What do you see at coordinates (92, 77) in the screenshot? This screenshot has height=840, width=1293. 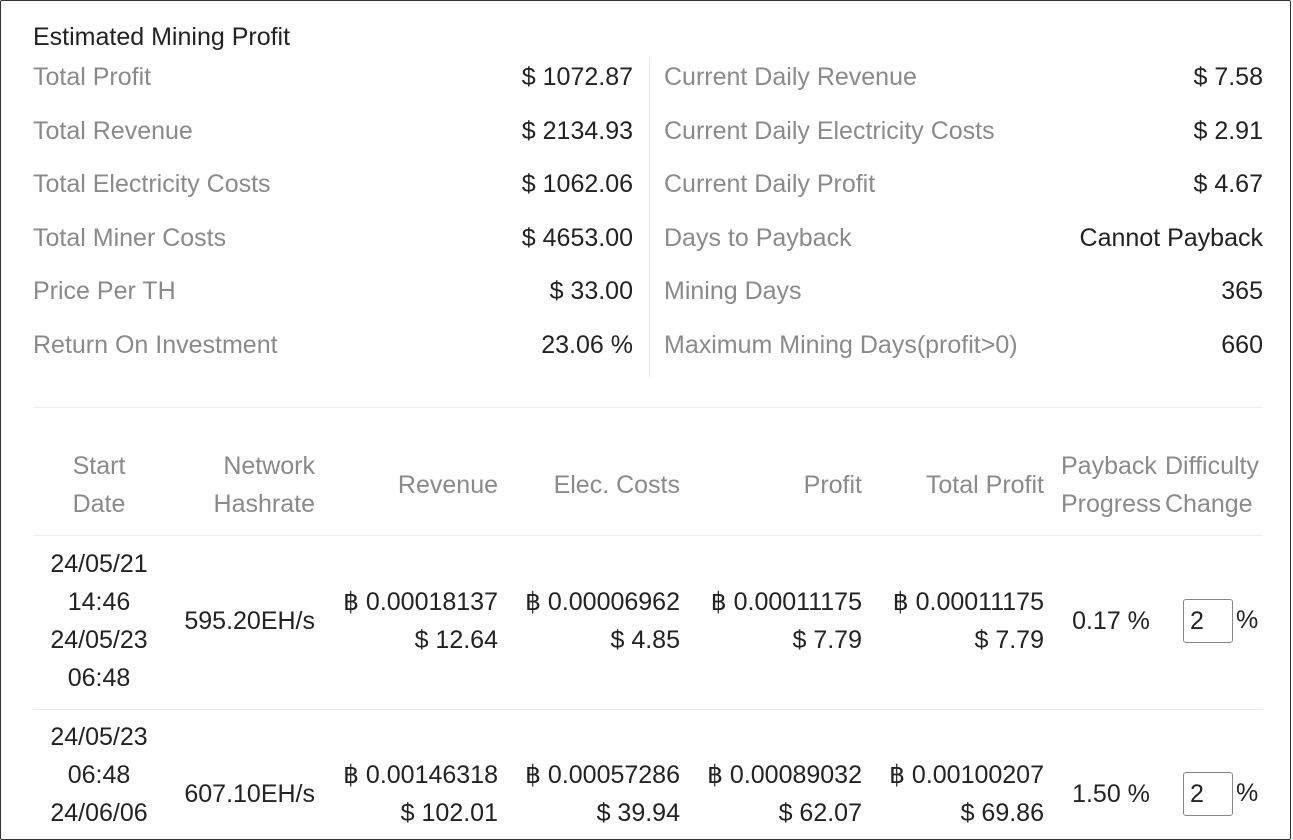 I see `summary-label: Total Profit` at bounding box center [92, 77].